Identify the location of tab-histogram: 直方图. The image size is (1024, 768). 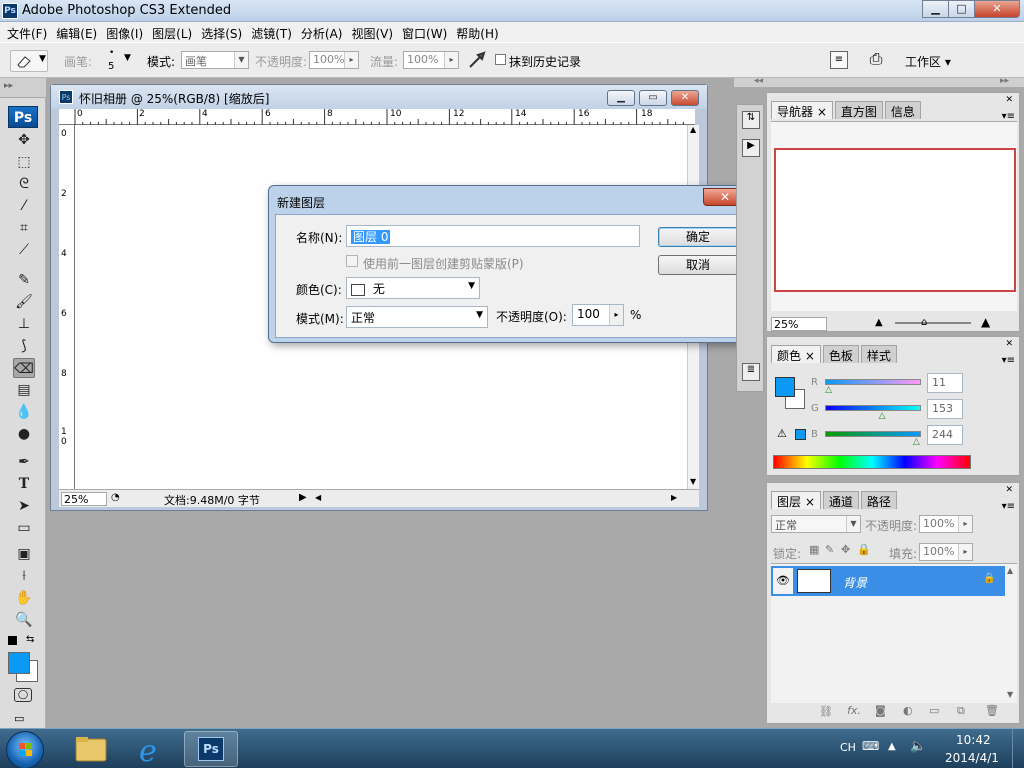
(858, 110).